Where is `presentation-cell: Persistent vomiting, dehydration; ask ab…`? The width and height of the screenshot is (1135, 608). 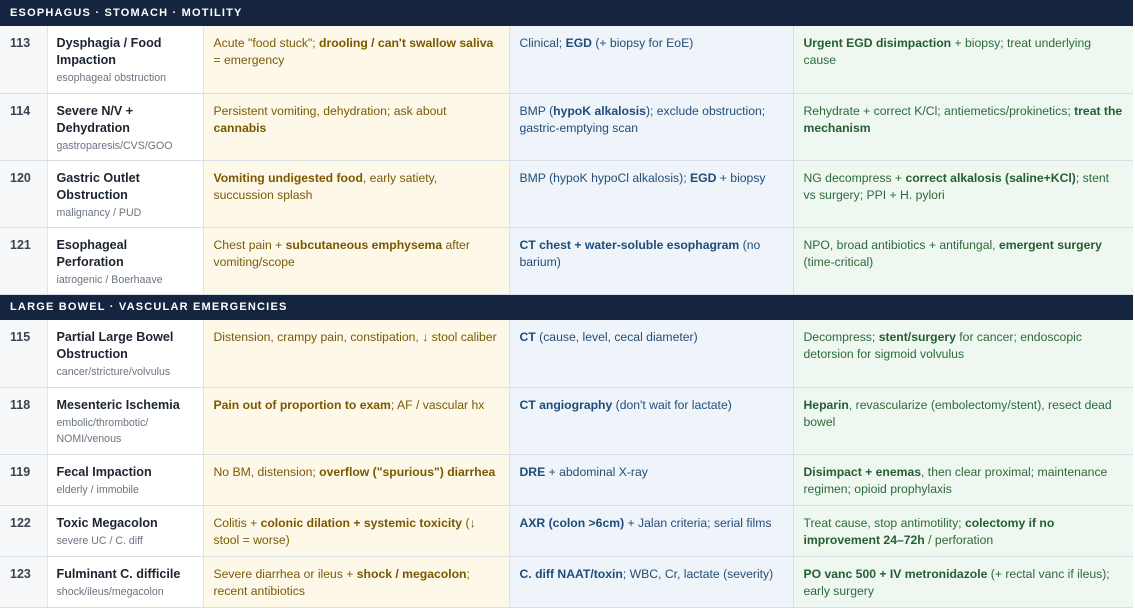 presentation-cell: Persistent vomiting, dehydration; ask ab… is located at coordinates (356, 127).